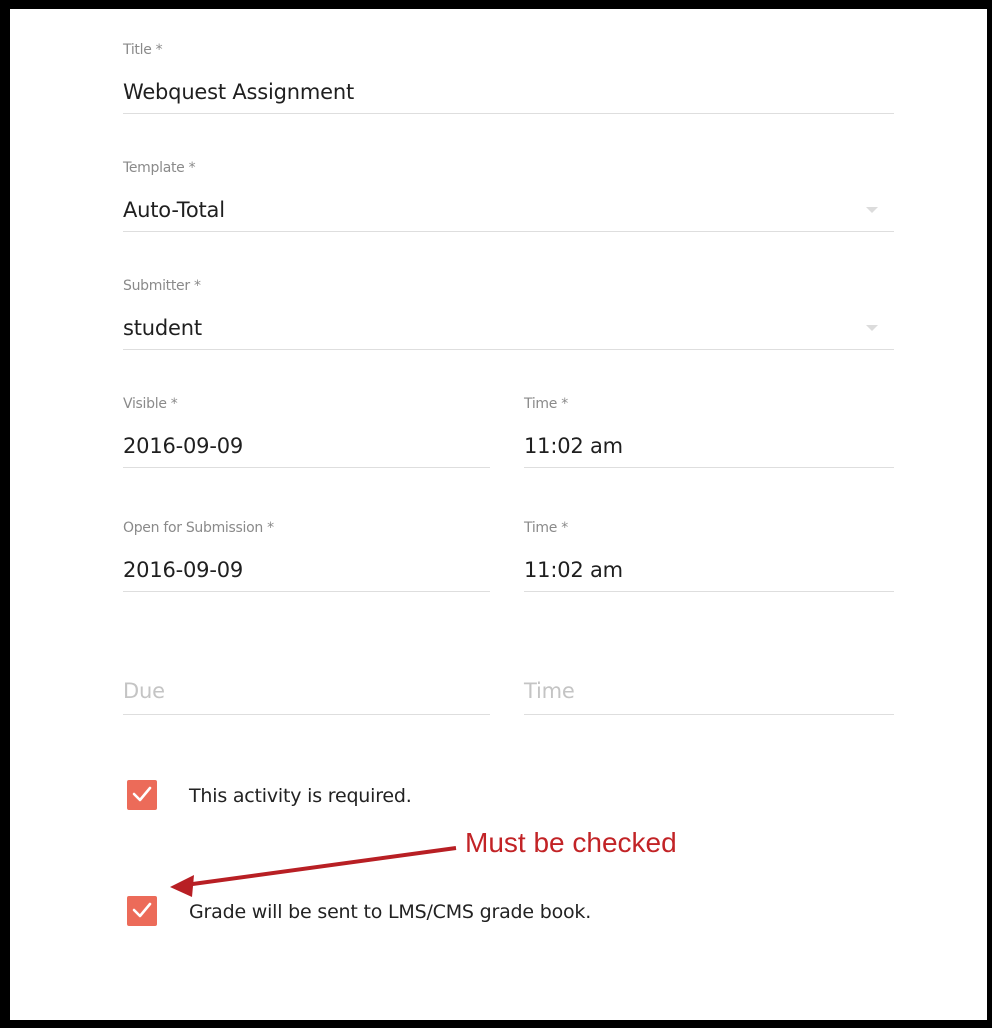 This screenshot has width=992, height=1028. What do you see at coordinates (150, 404) in the screenshot?
I see `visible-date-label: Visible *` at bounding box center [150, 404].